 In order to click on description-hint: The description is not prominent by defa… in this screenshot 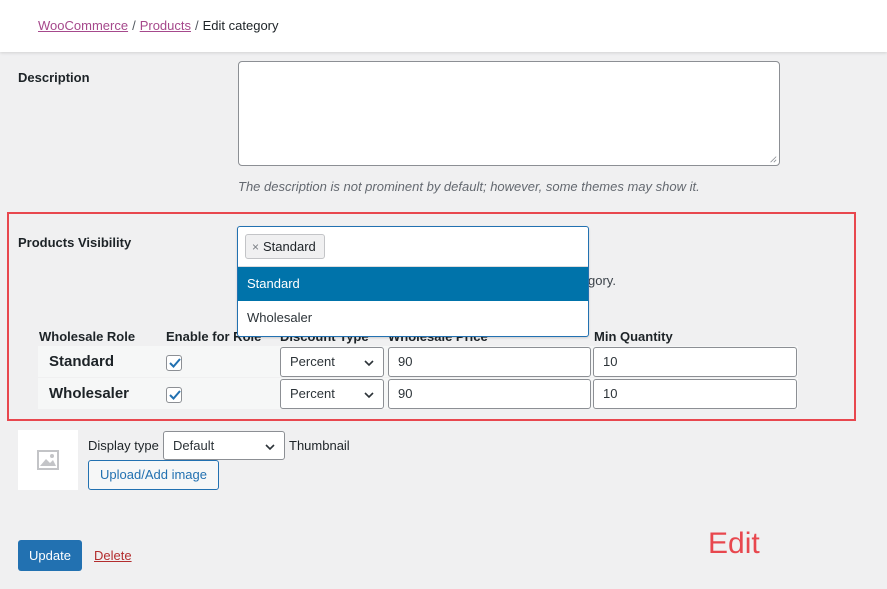, I will do `click(469, 186)`.